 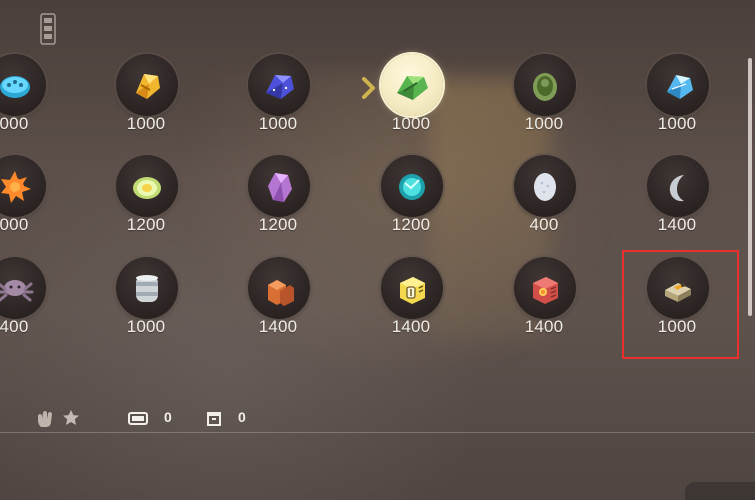 What do you see at coordinates (16, 187) in the screenshot?
I see `orange-star-icon` at bounding box center [16, 187].